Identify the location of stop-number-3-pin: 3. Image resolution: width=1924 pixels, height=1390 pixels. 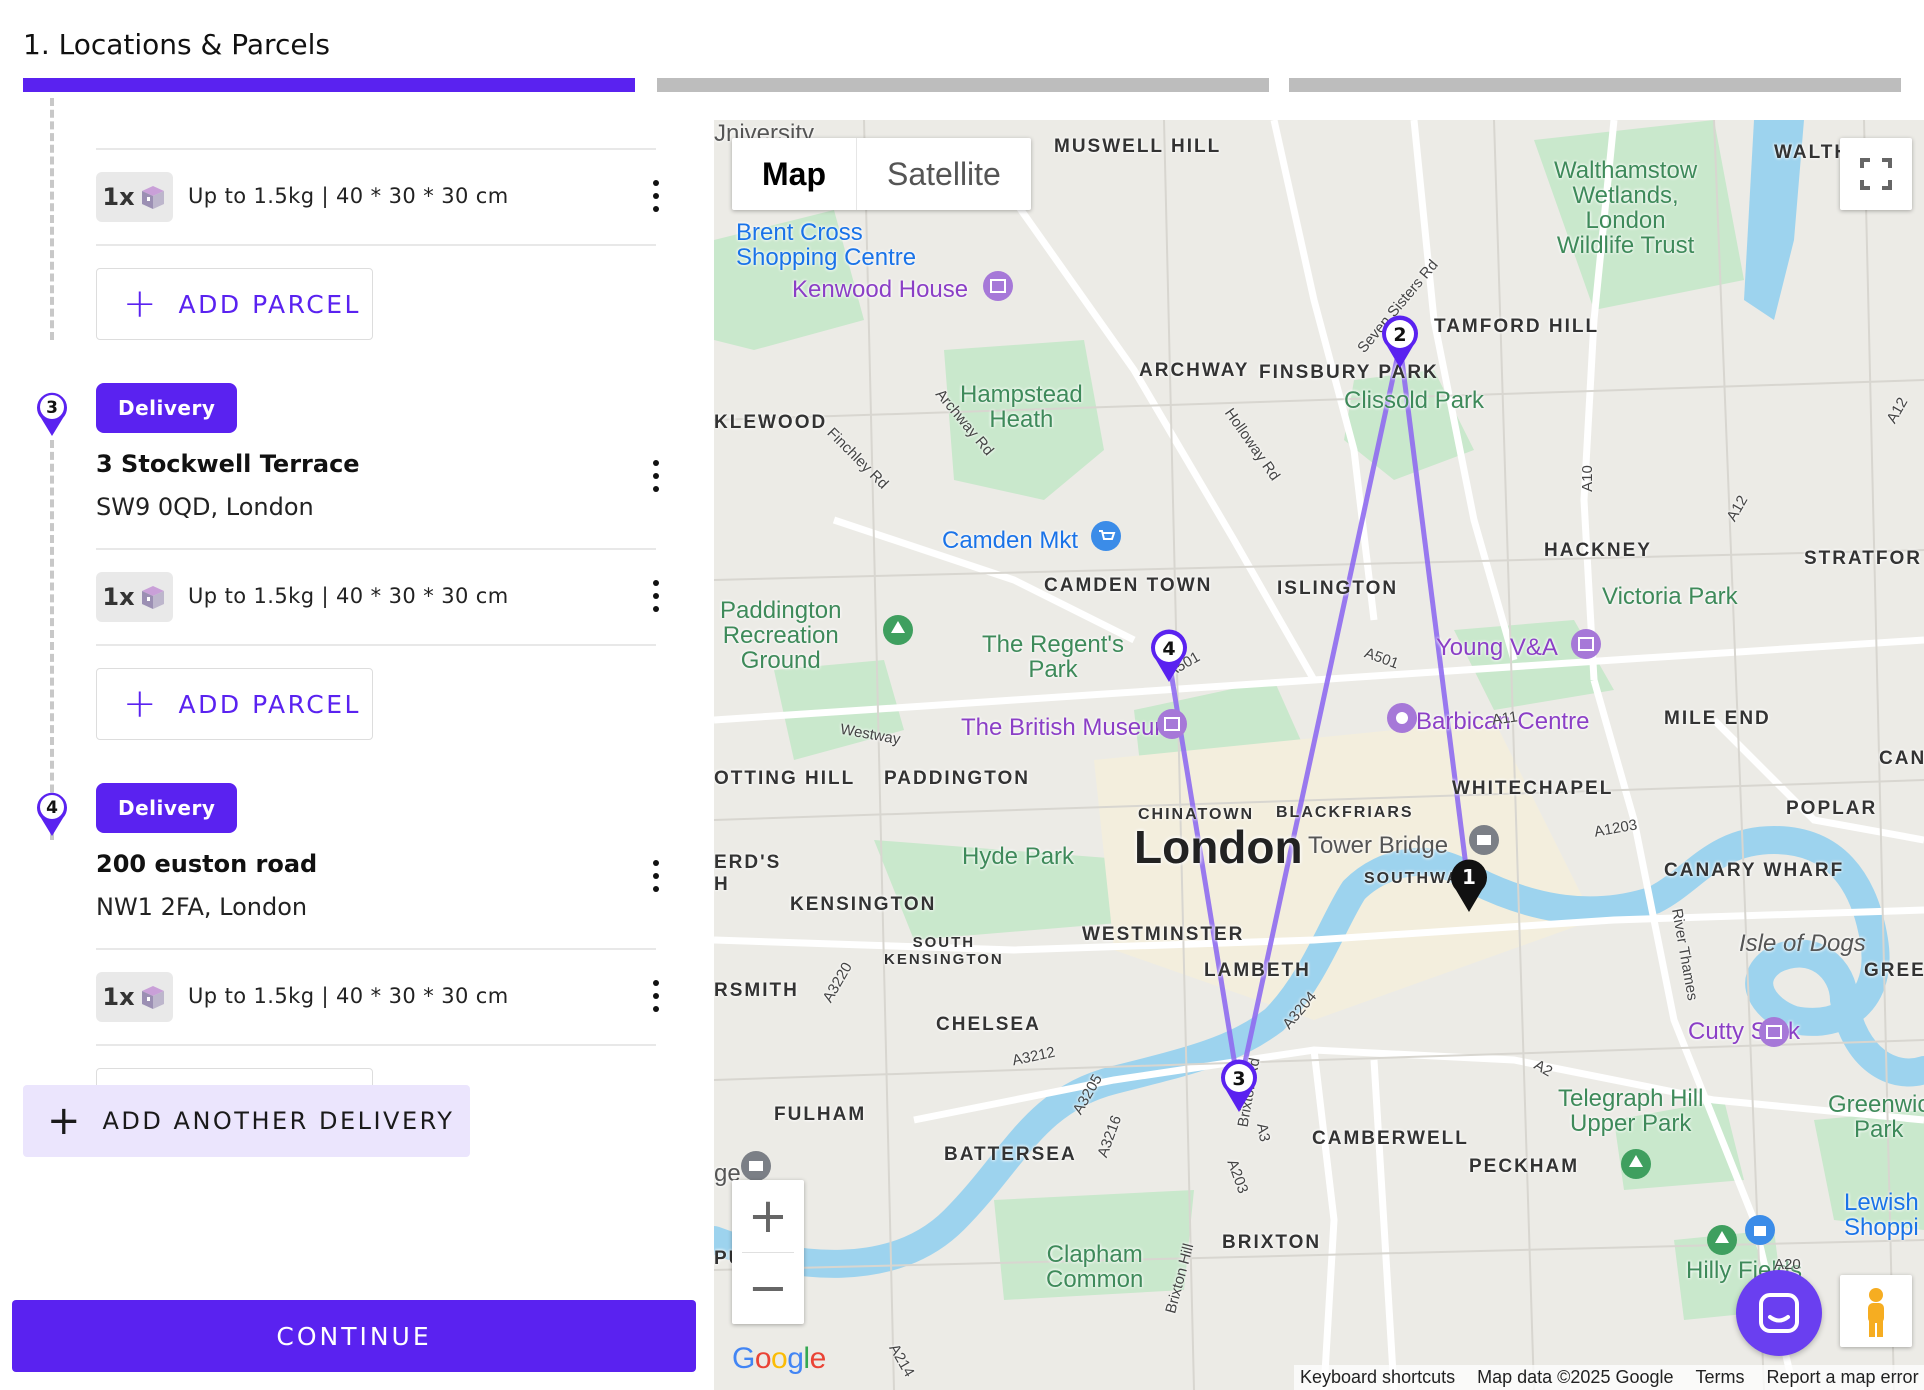
(52, 413).